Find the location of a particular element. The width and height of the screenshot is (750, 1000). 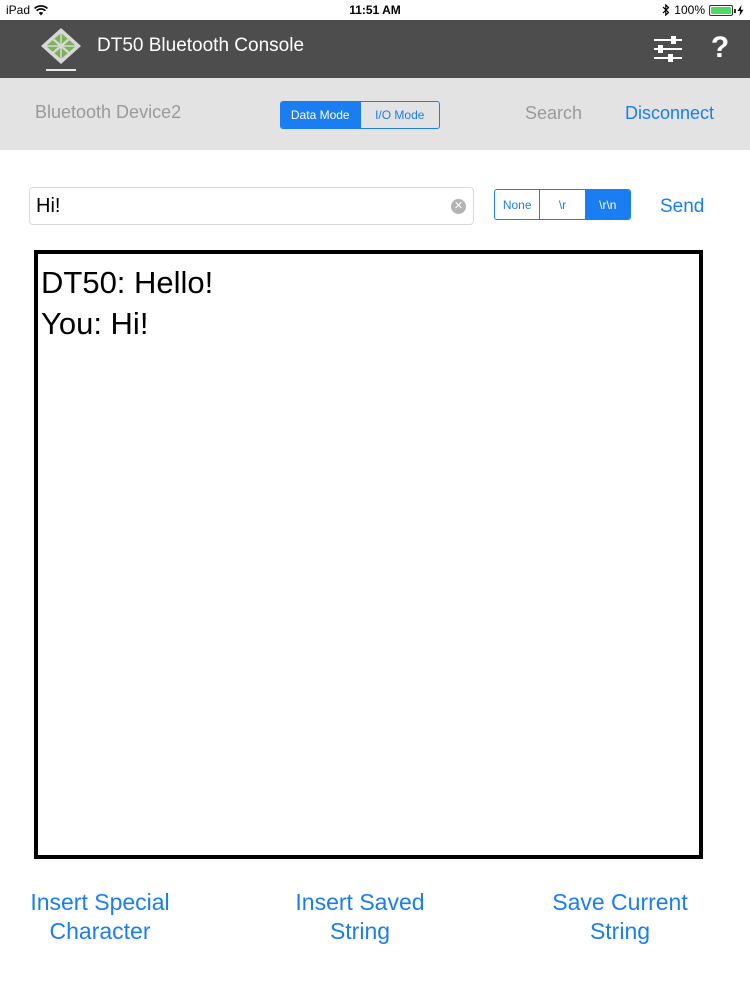

settings-sliders-icon is located at coordinates (668, 49).